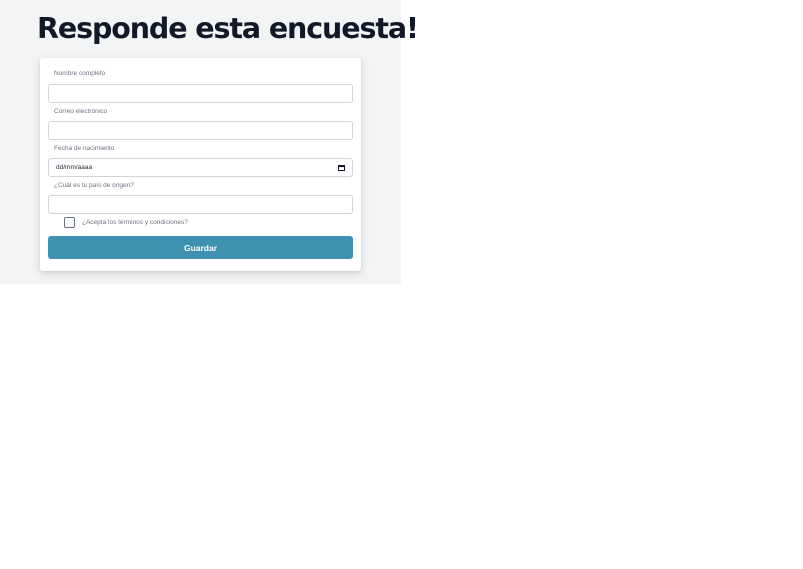 The image size is (803, 569). I want to click on terms-label: ¿Acepta los términos y condiciones?, so click(135, 222).